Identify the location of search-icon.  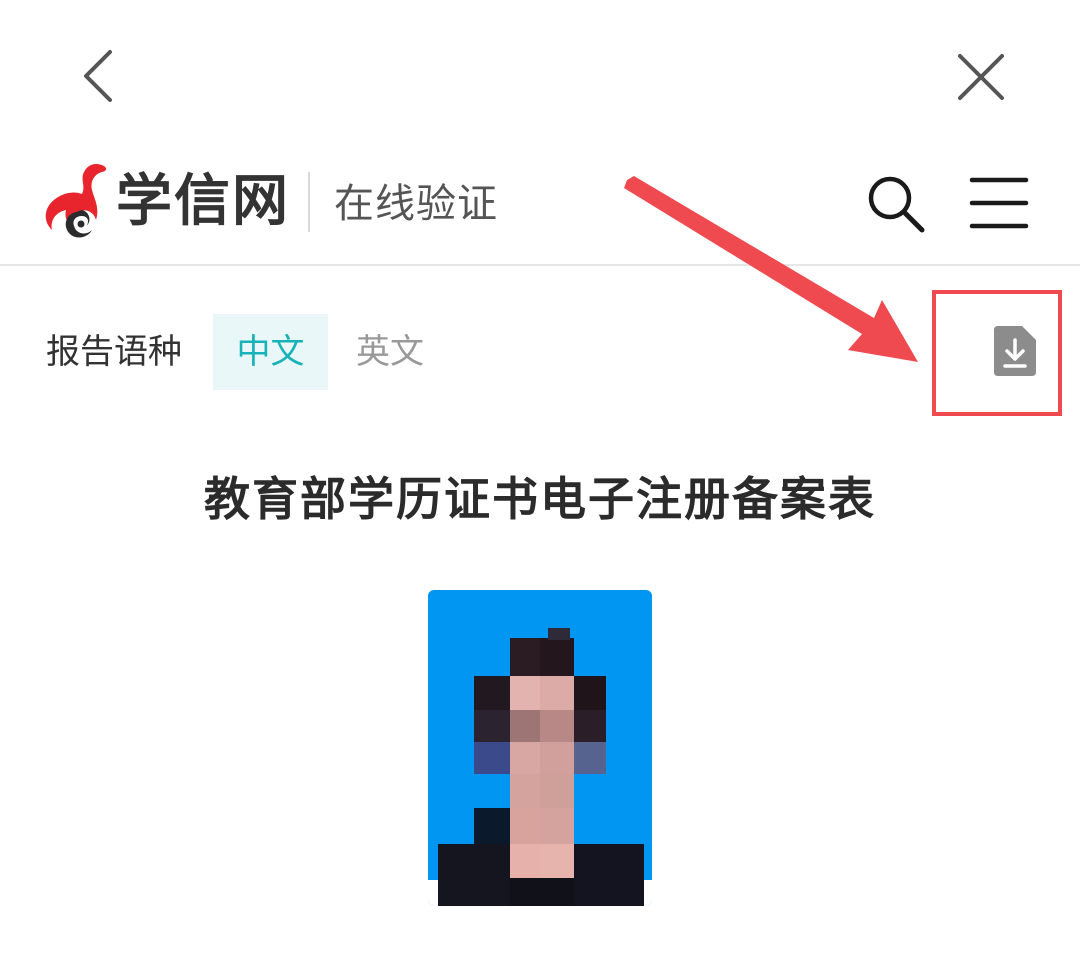
(896, 204).